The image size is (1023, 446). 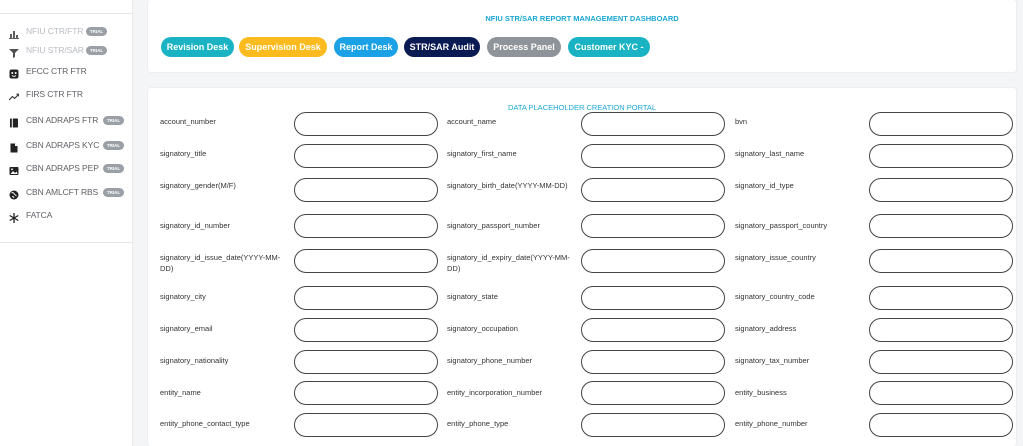 What do you see at coordinates (366, 362) in the screenshot?
I see `signatory-nationality-input` at bounding box center [366, 362].